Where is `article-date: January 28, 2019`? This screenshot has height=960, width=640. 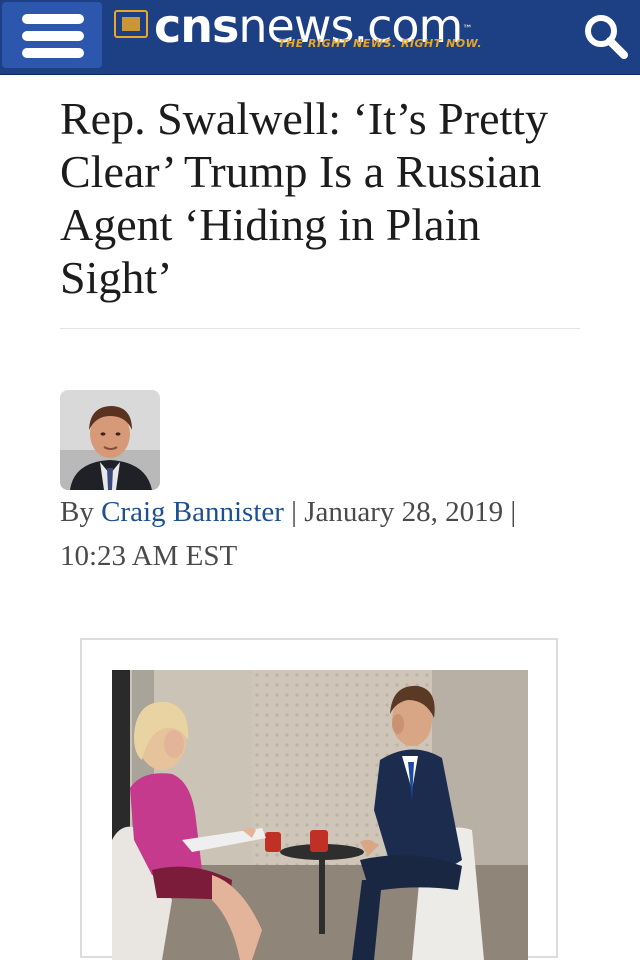 article-date: January 28, 2019 is located at coordinates (404, 512).